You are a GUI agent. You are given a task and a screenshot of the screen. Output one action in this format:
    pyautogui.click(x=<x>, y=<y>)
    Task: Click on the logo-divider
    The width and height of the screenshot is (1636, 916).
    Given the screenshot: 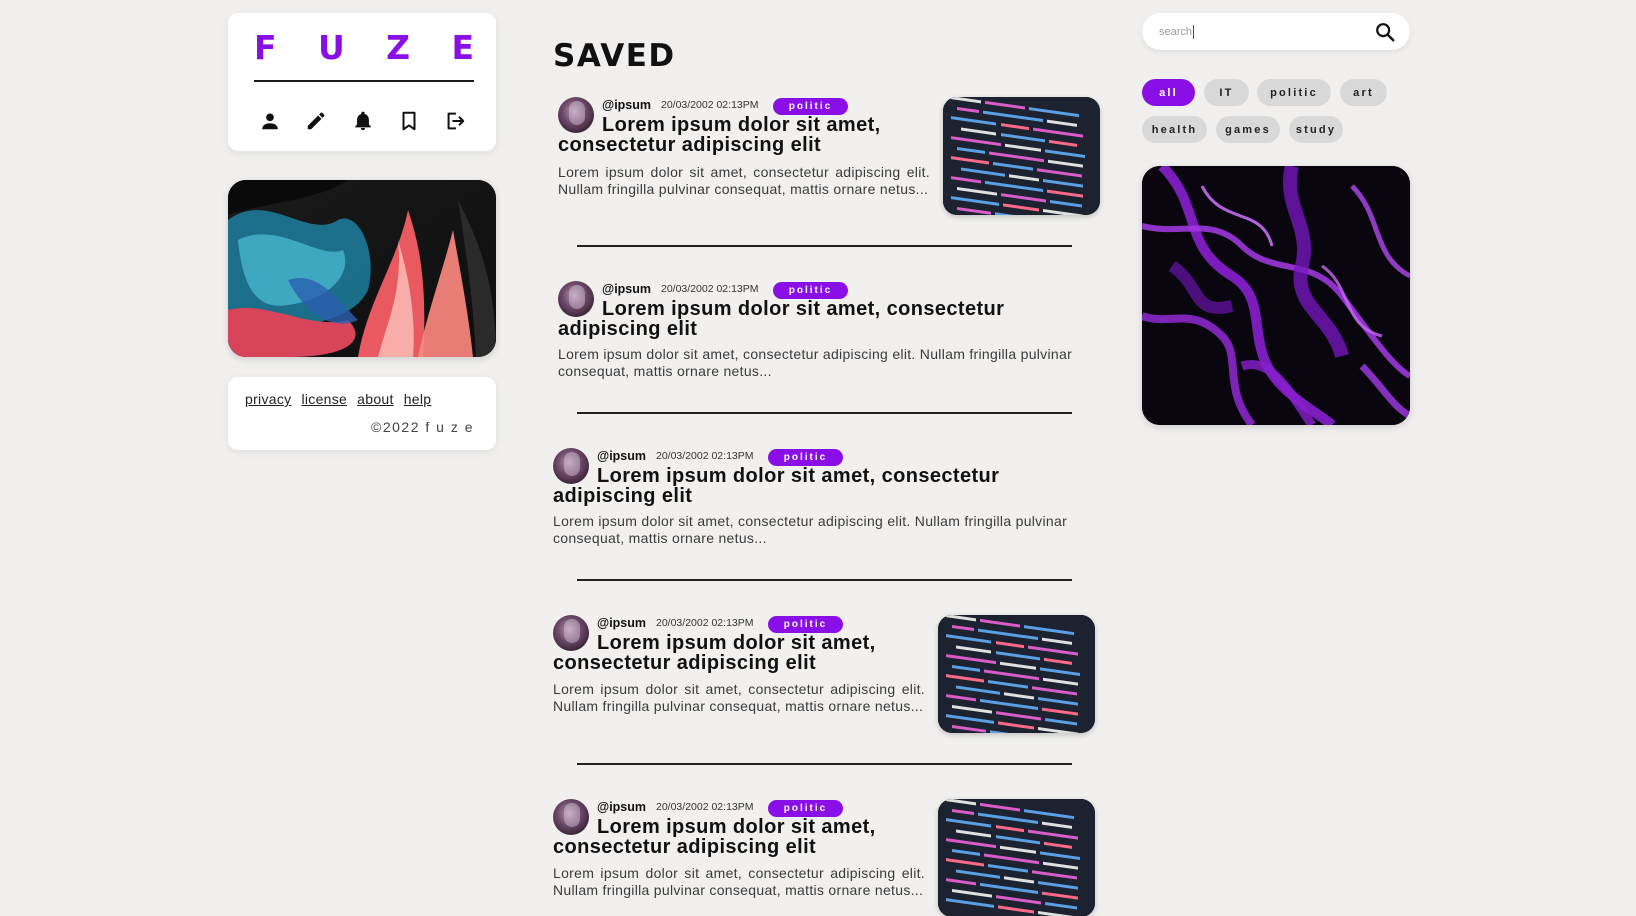 What is the action you would take?
    pyautogui.click(x=364, y=81)
    